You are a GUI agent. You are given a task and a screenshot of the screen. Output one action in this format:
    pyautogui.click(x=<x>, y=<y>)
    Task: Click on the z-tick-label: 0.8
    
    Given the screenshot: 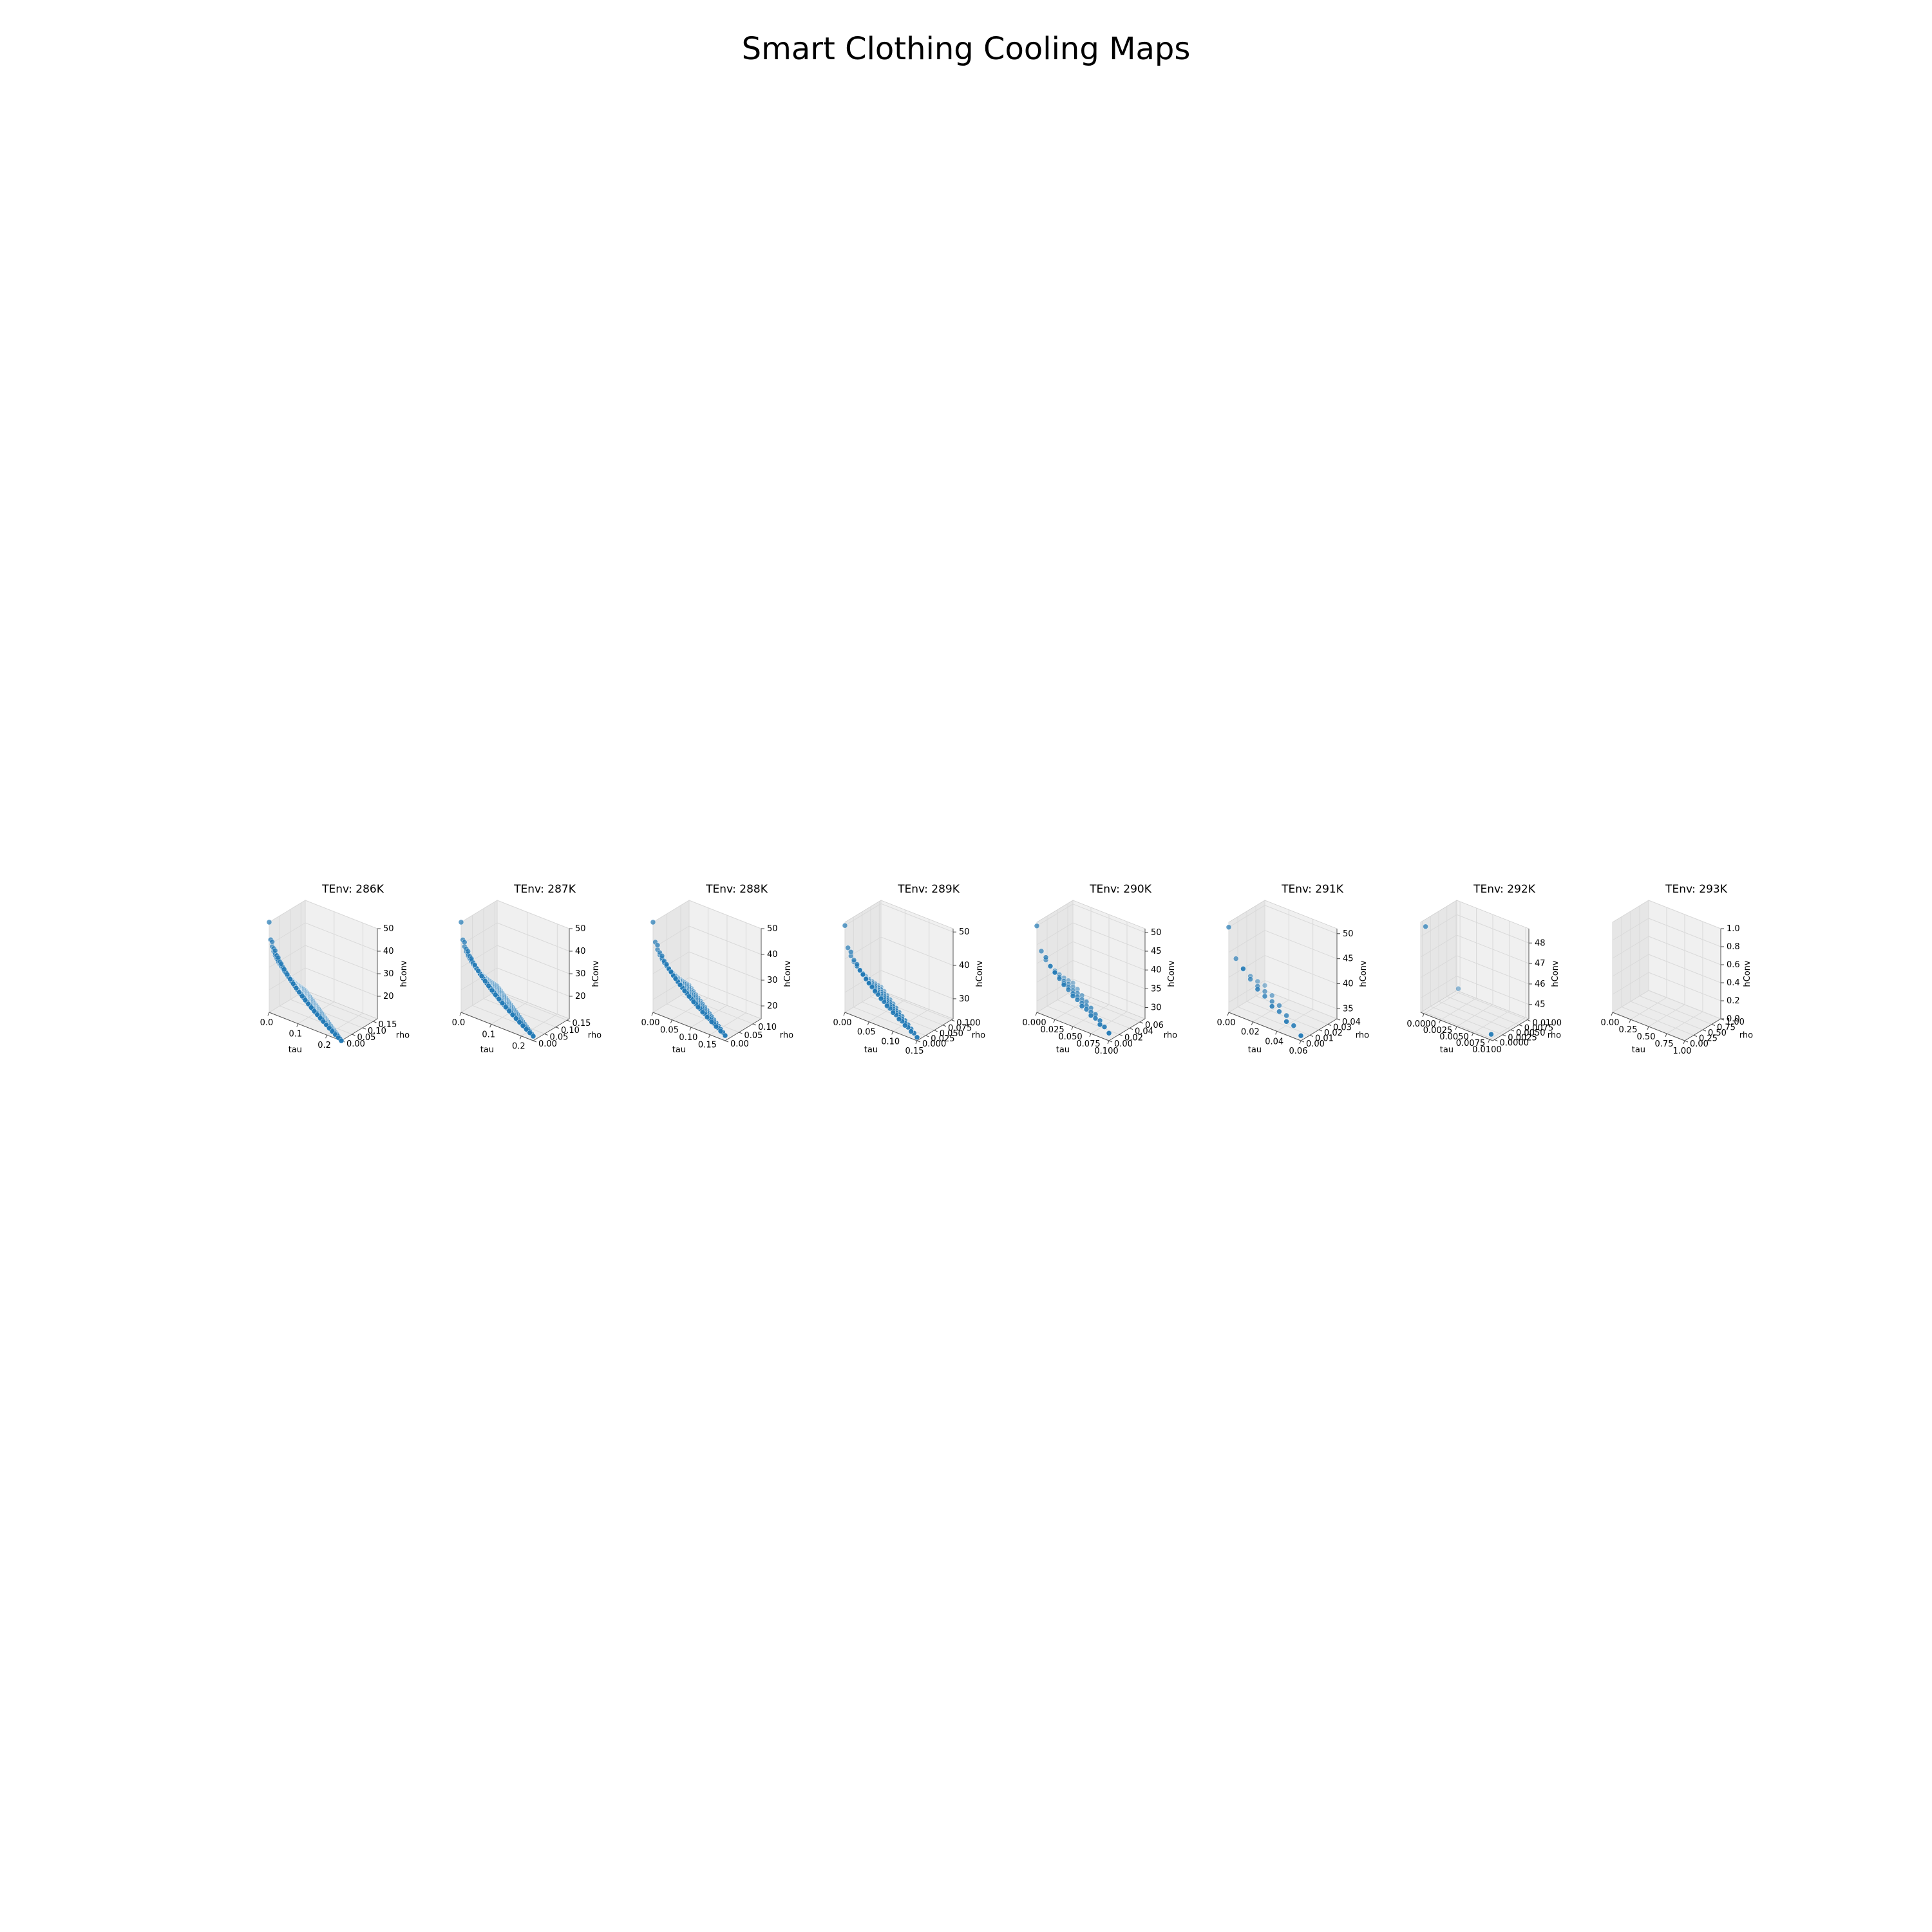 What is the action you would take?
    pyautogui.click(x=1733, y=947)
    